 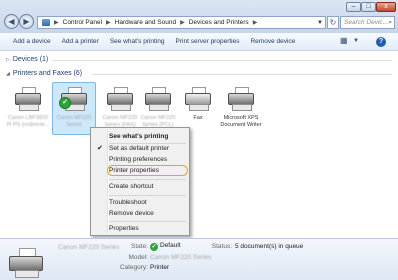 I want to click on breadcrumb-control-panel: Control Panel, so click(x=82, y=22).